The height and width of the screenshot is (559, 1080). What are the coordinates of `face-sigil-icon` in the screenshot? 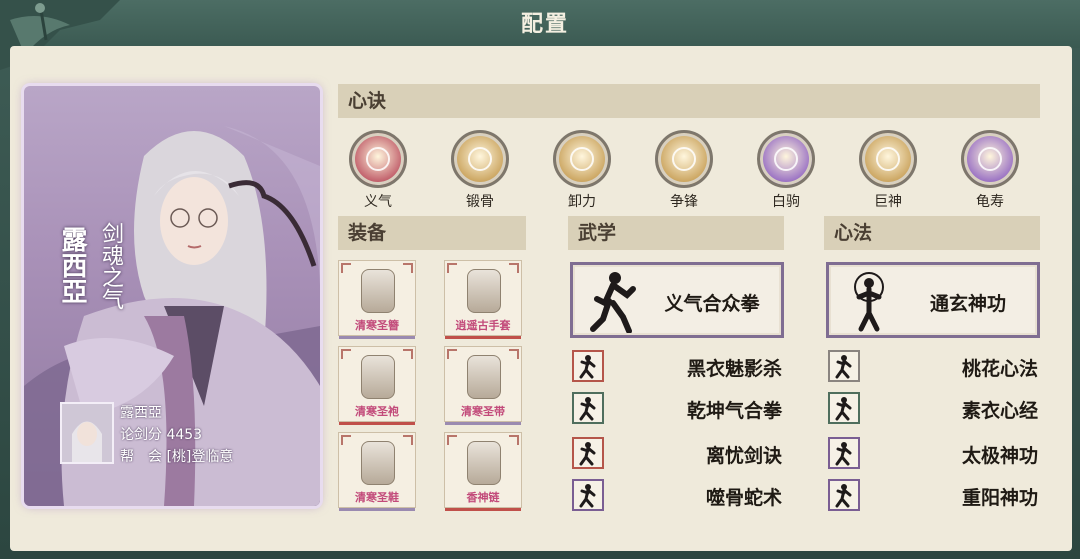 It's located at (888, 159).